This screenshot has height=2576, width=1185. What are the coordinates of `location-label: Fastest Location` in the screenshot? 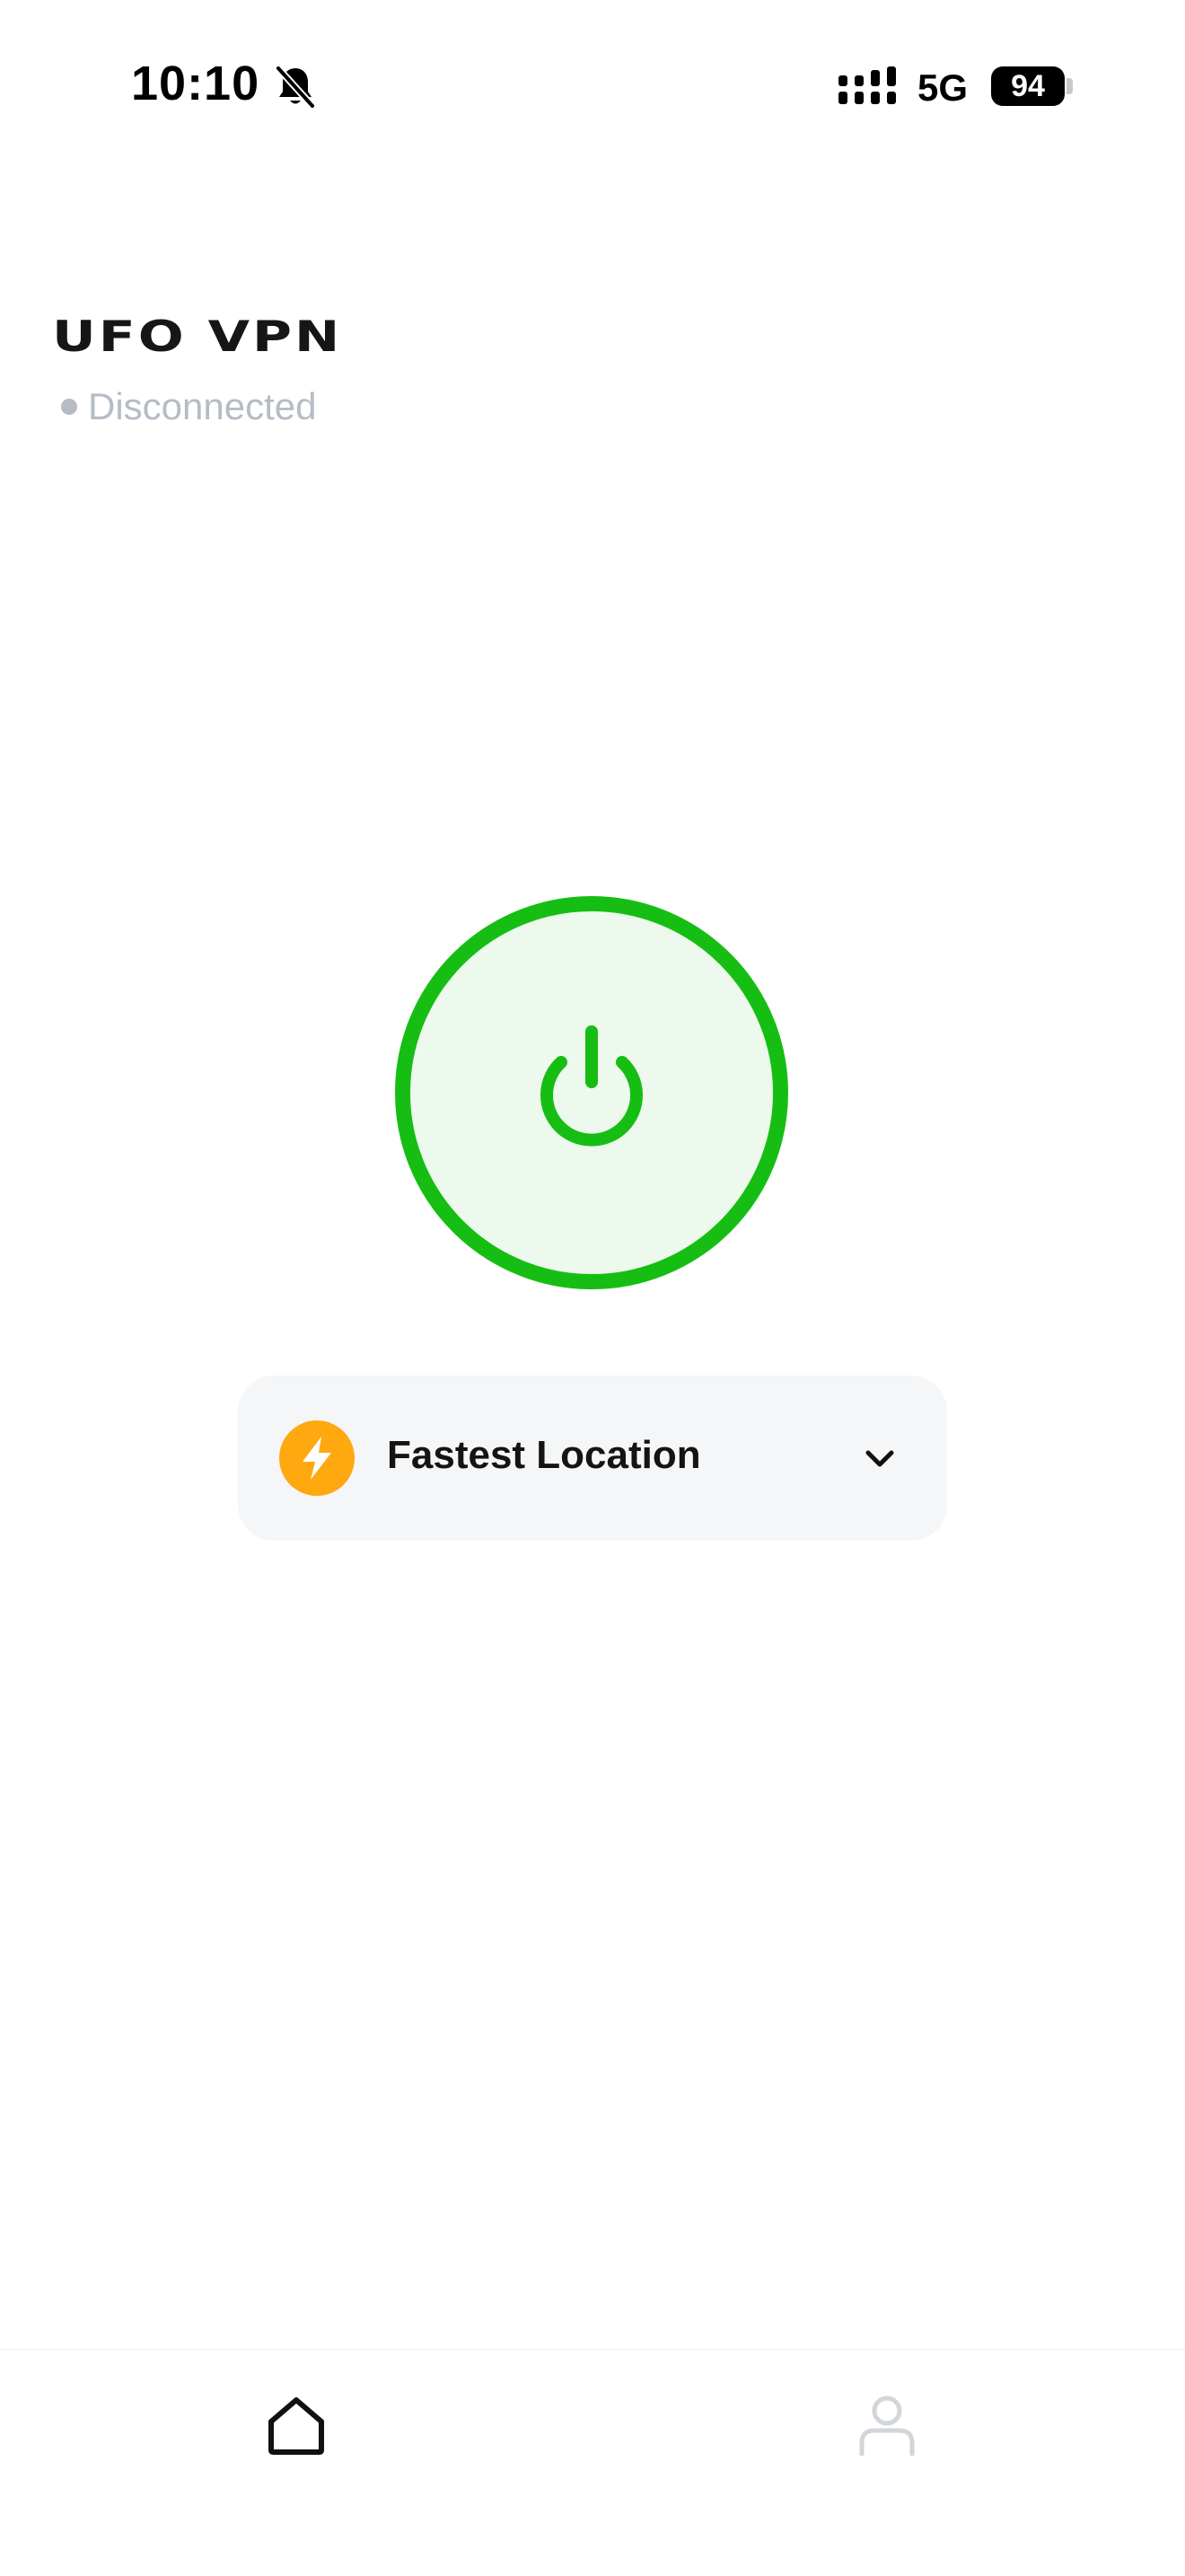 It's located at (544, 1455).